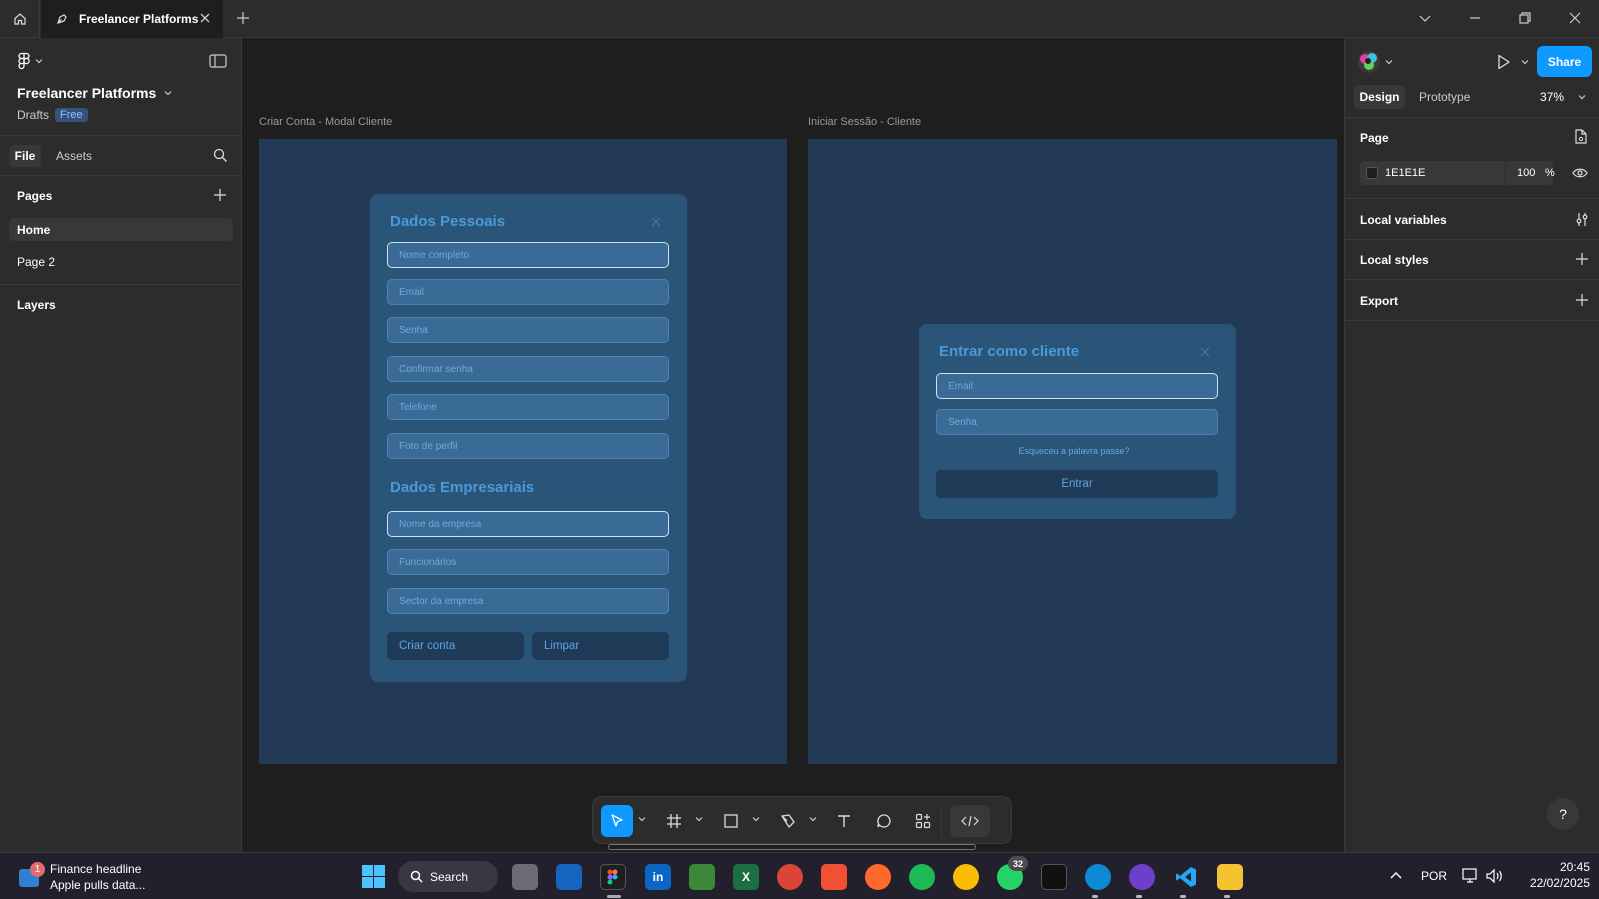 The height and width of the screenshot is (899, 1599). Describe the element at coordinates (1457, 173) in the screenshot. I see `page-color-field: 1E1E1E 100 %` at that location.